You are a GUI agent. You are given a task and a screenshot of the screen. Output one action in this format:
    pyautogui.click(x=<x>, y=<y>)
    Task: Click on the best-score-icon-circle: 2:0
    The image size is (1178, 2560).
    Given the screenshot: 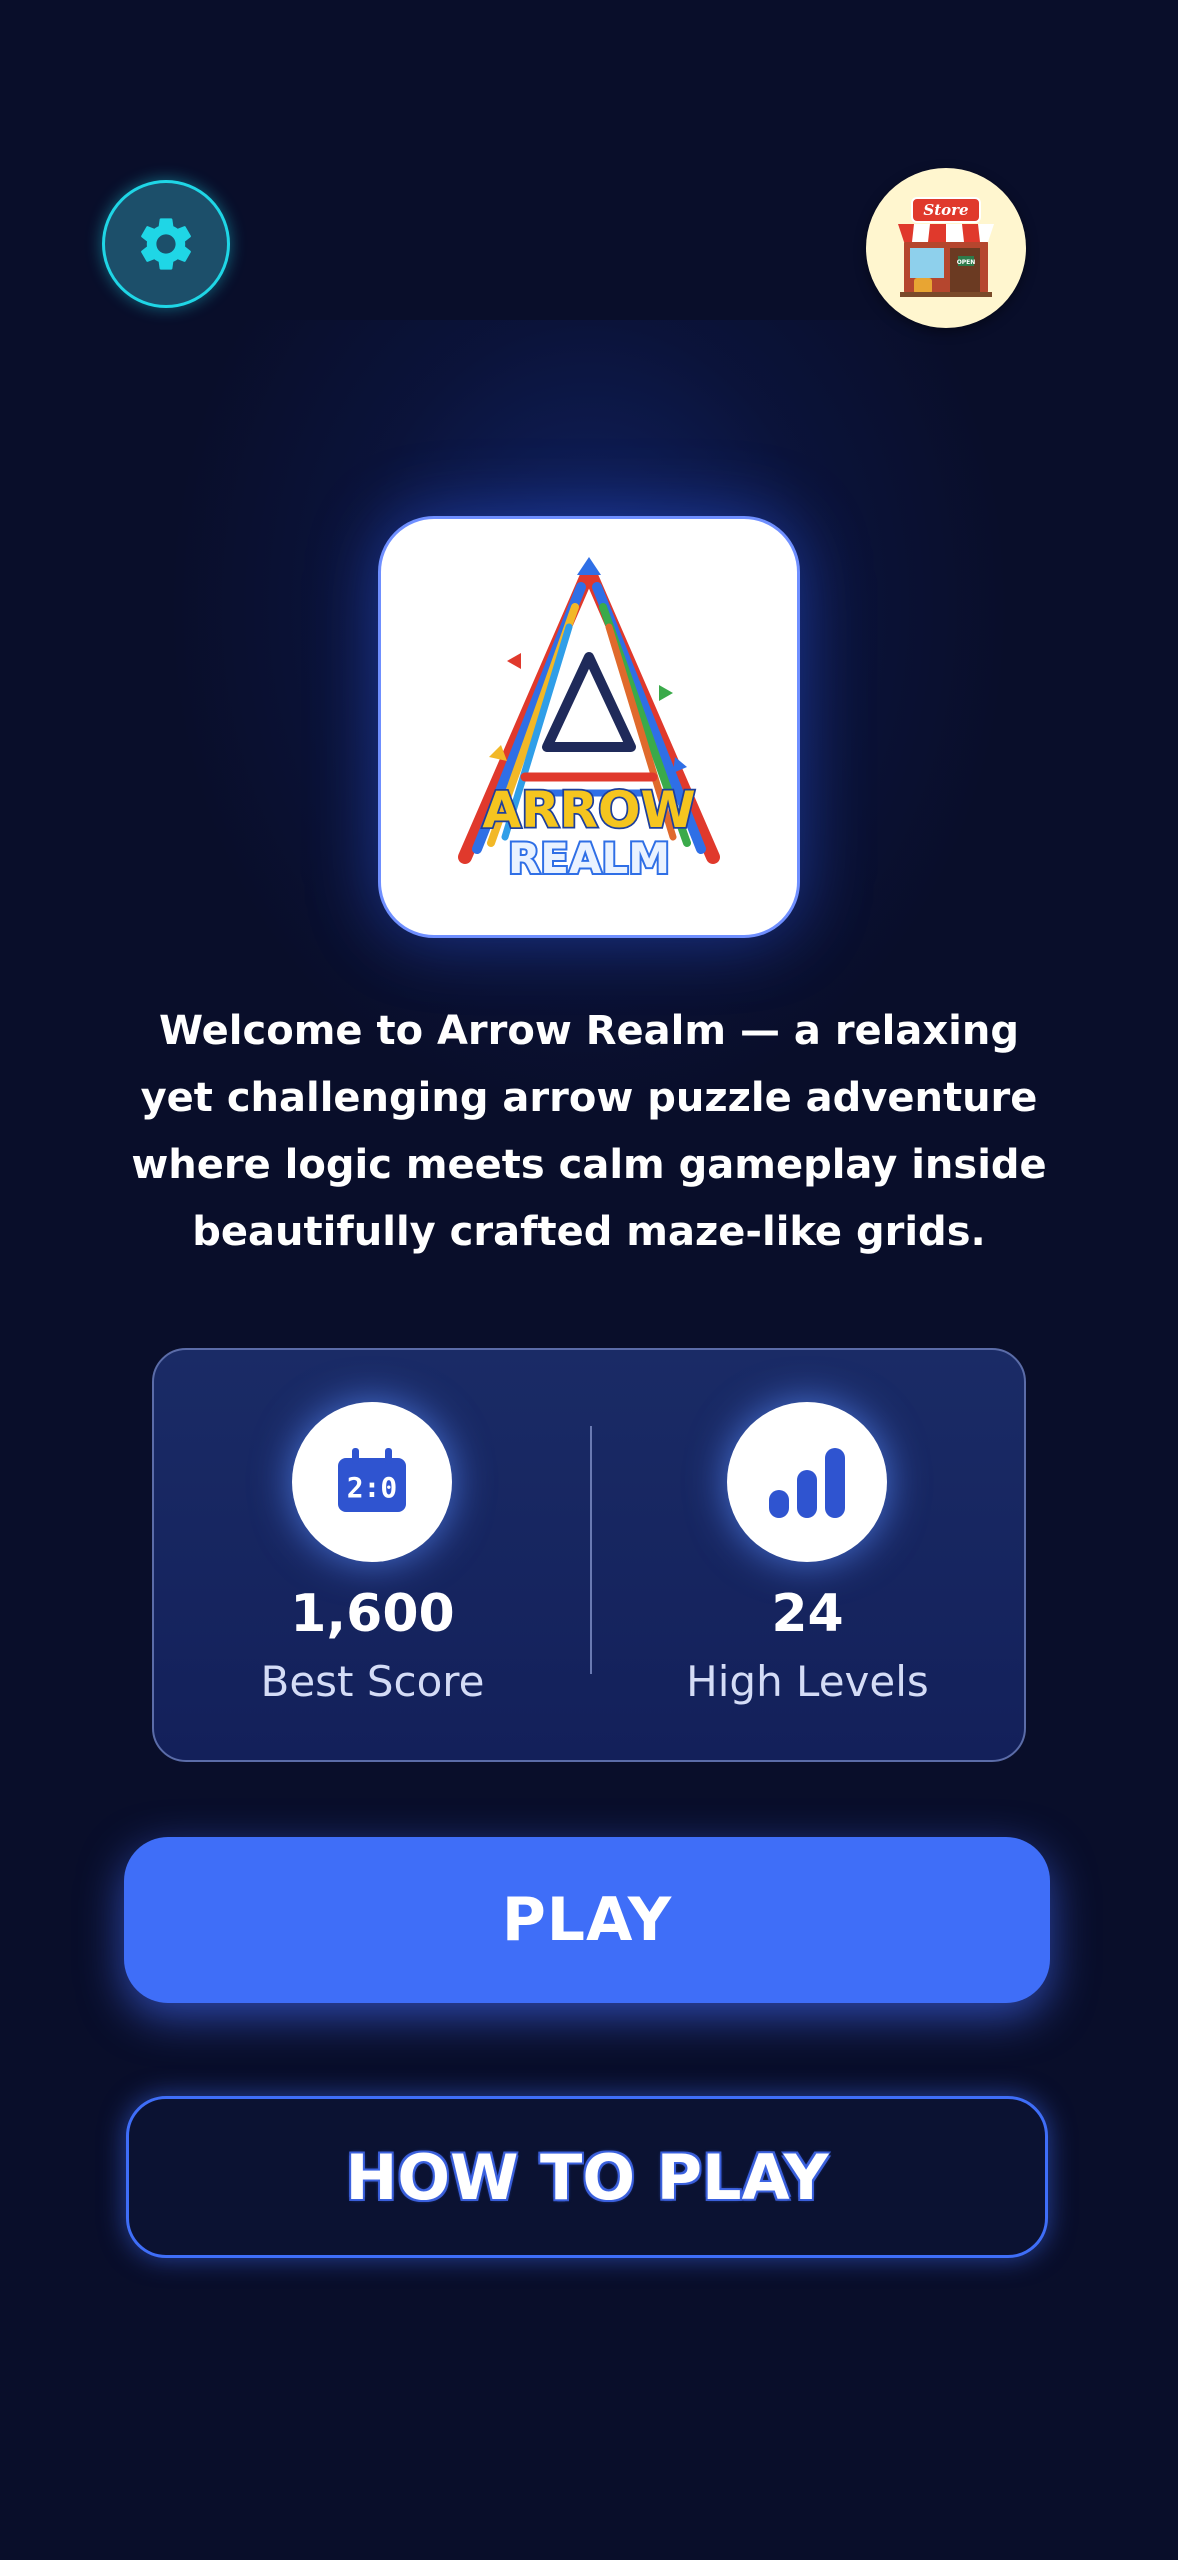 What is the action you would take?
    pyautogui.click(x=372, y=1482)
    